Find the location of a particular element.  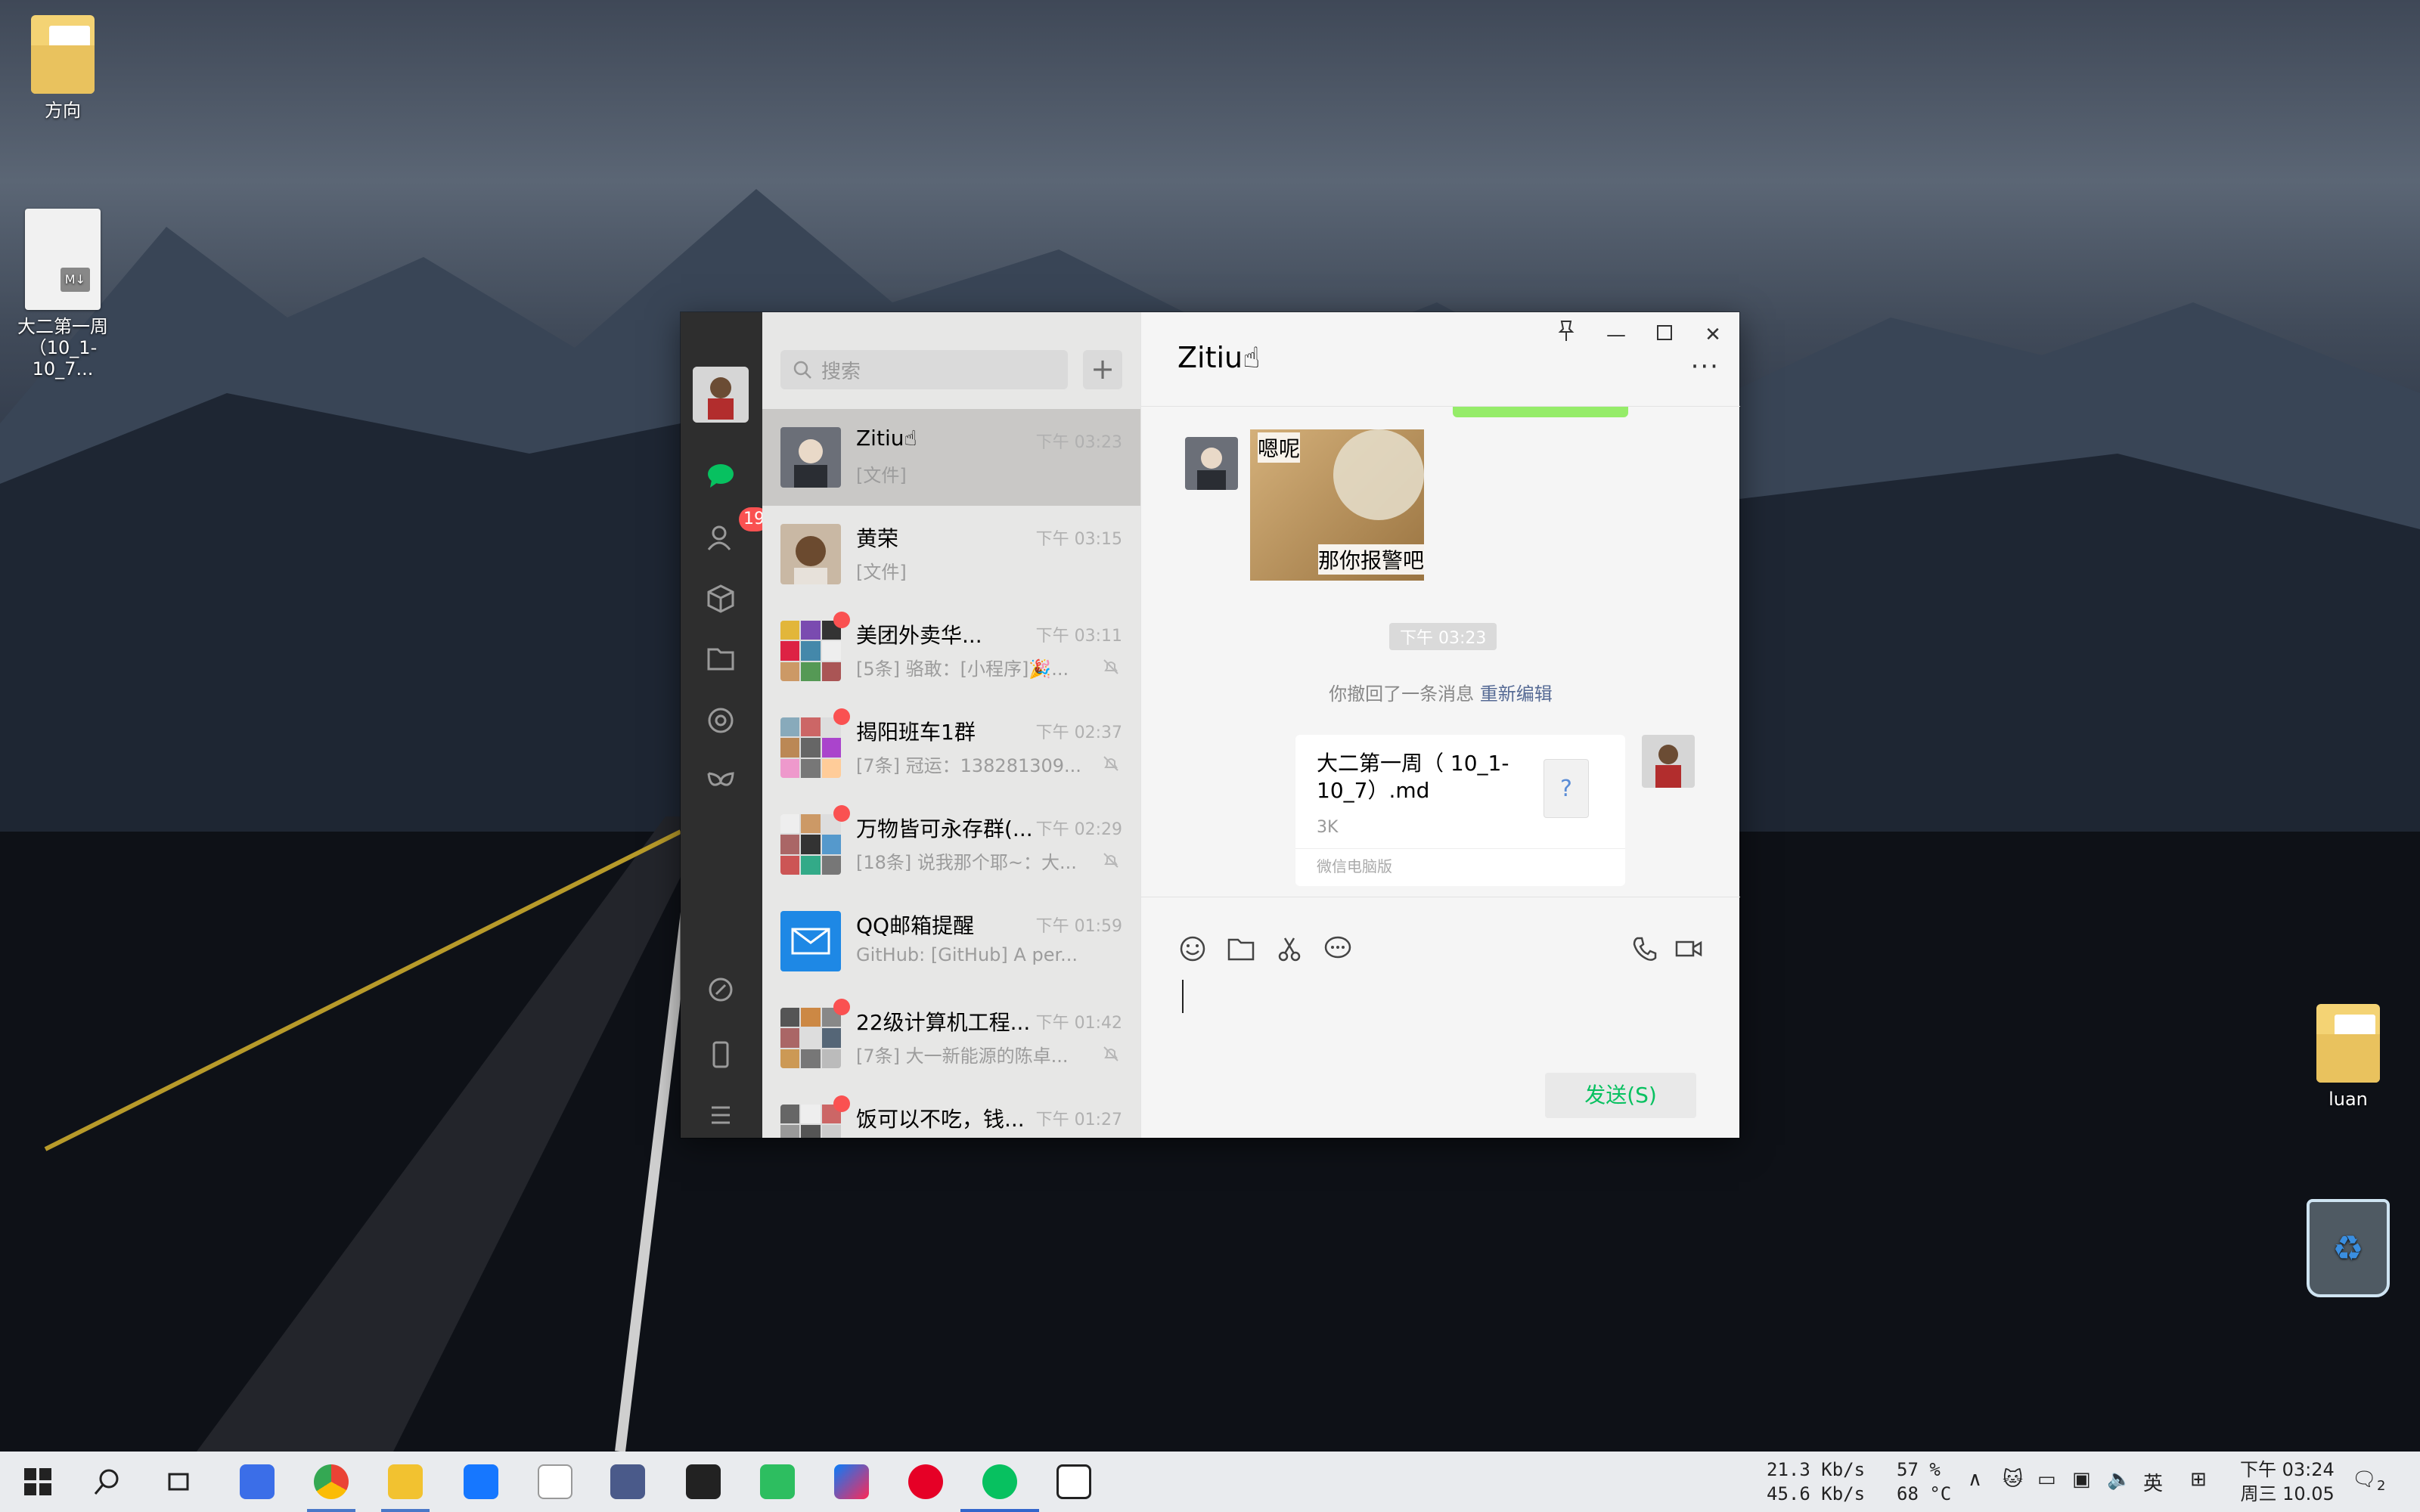

phone-icon is located at coordinates (720, 1054).